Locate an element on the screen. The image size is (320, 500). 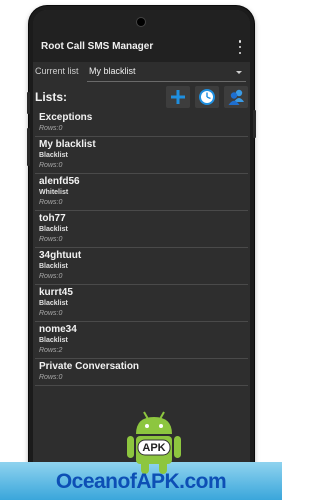
side-key is located at coordinates (254, 124).